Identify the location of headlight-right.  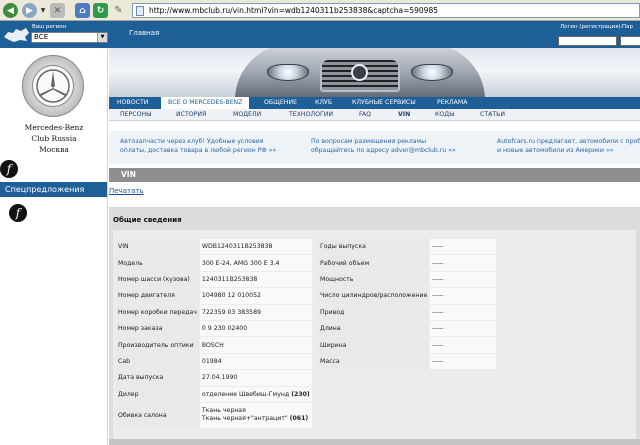
(432, 72).